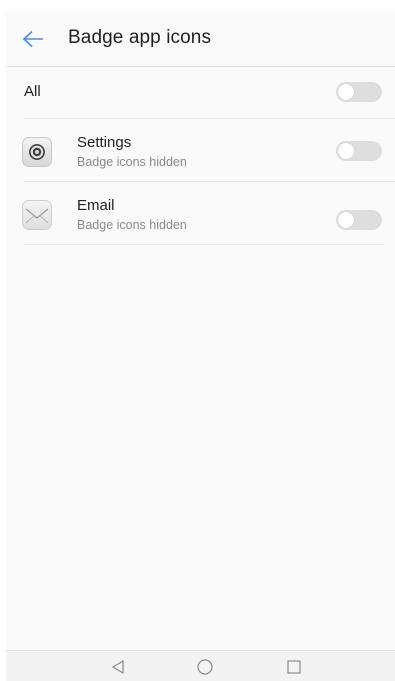 Image resolution: width=395 pixels, height=681 pixels. Describe the element at coordinates (140, 37) in the screenshot. I see `page-title: Badge app icons` at that location.